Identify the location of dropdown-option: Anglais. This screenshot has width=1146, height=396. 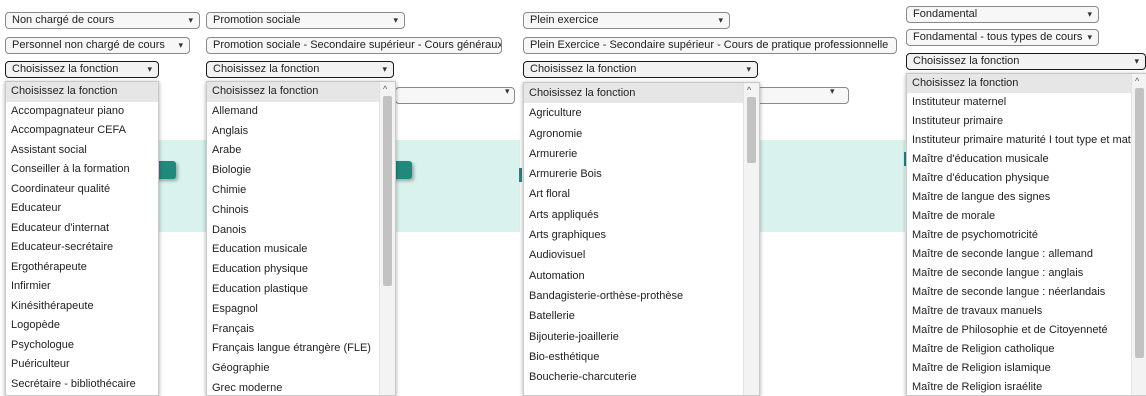
(301, 132).